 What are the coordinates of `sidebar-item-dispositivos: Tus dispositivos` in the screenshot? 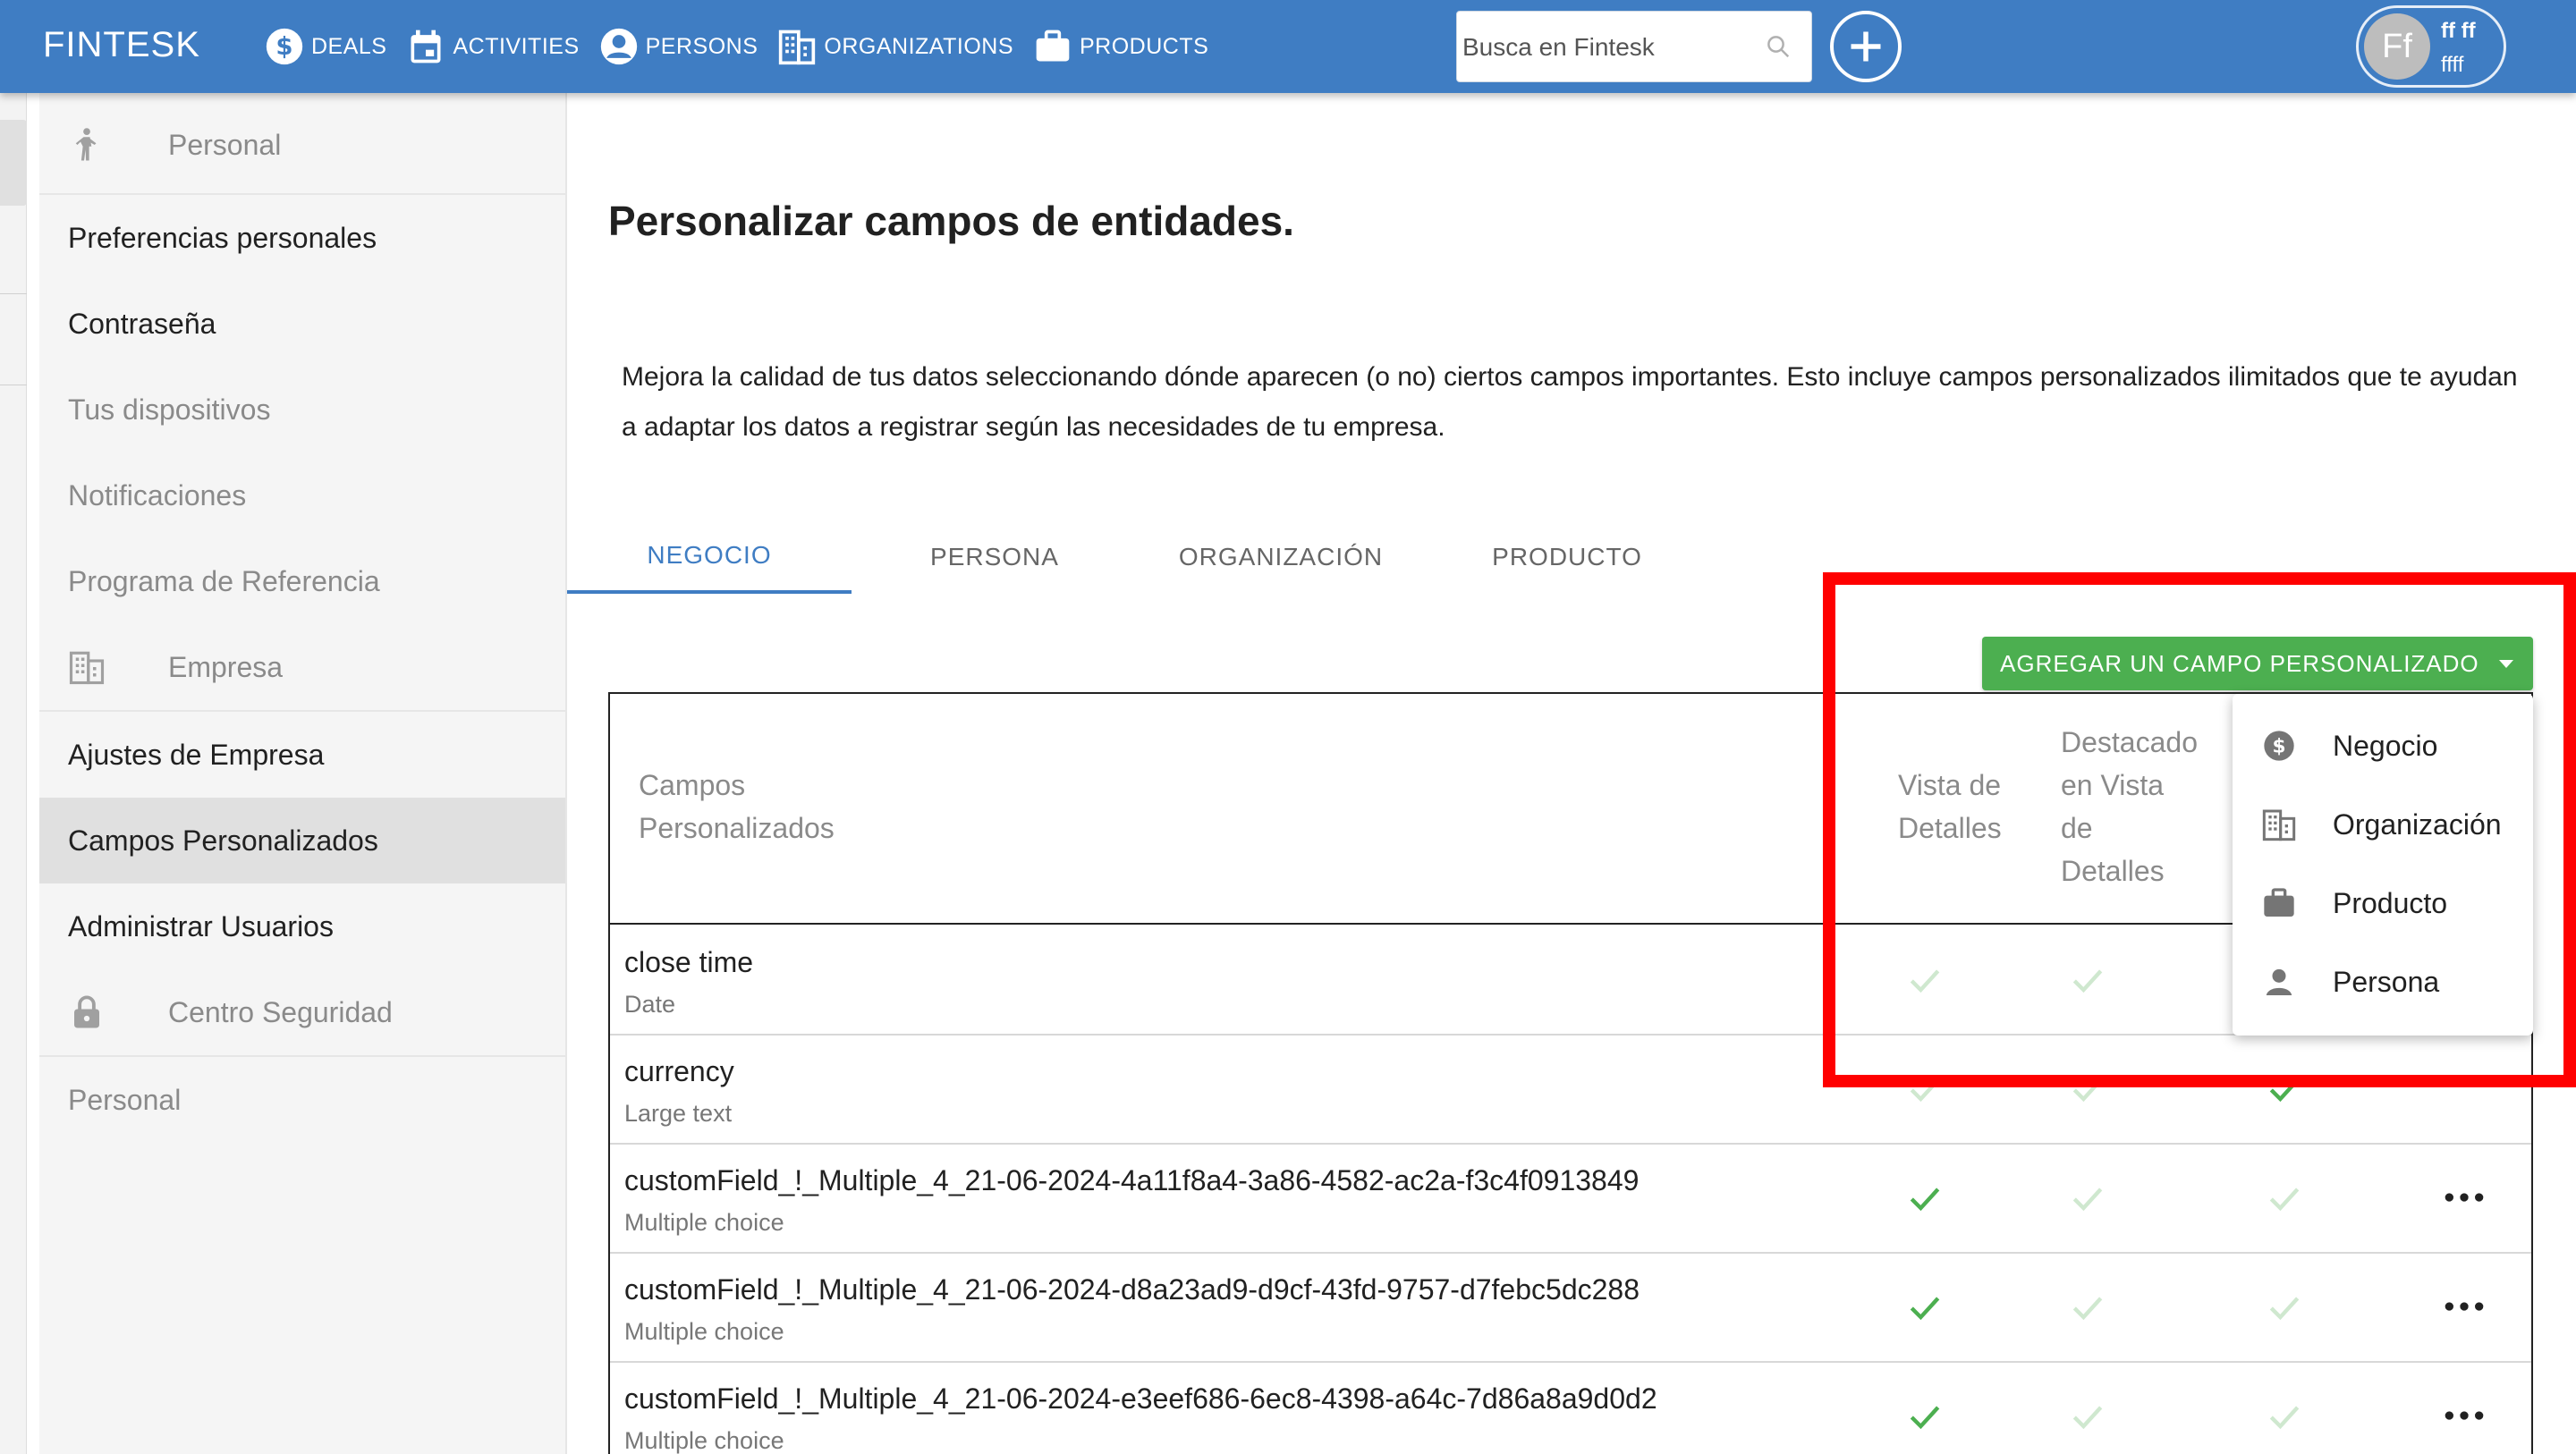 It's located at (302, 410).